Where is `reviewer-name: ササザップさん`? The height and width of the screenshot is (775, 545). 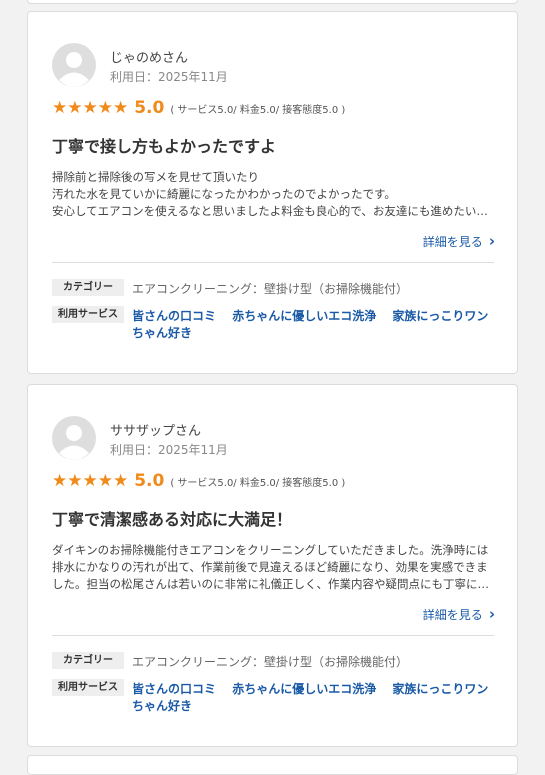
reviewer-name: ササザップさん is located at coordinates (156, 431).